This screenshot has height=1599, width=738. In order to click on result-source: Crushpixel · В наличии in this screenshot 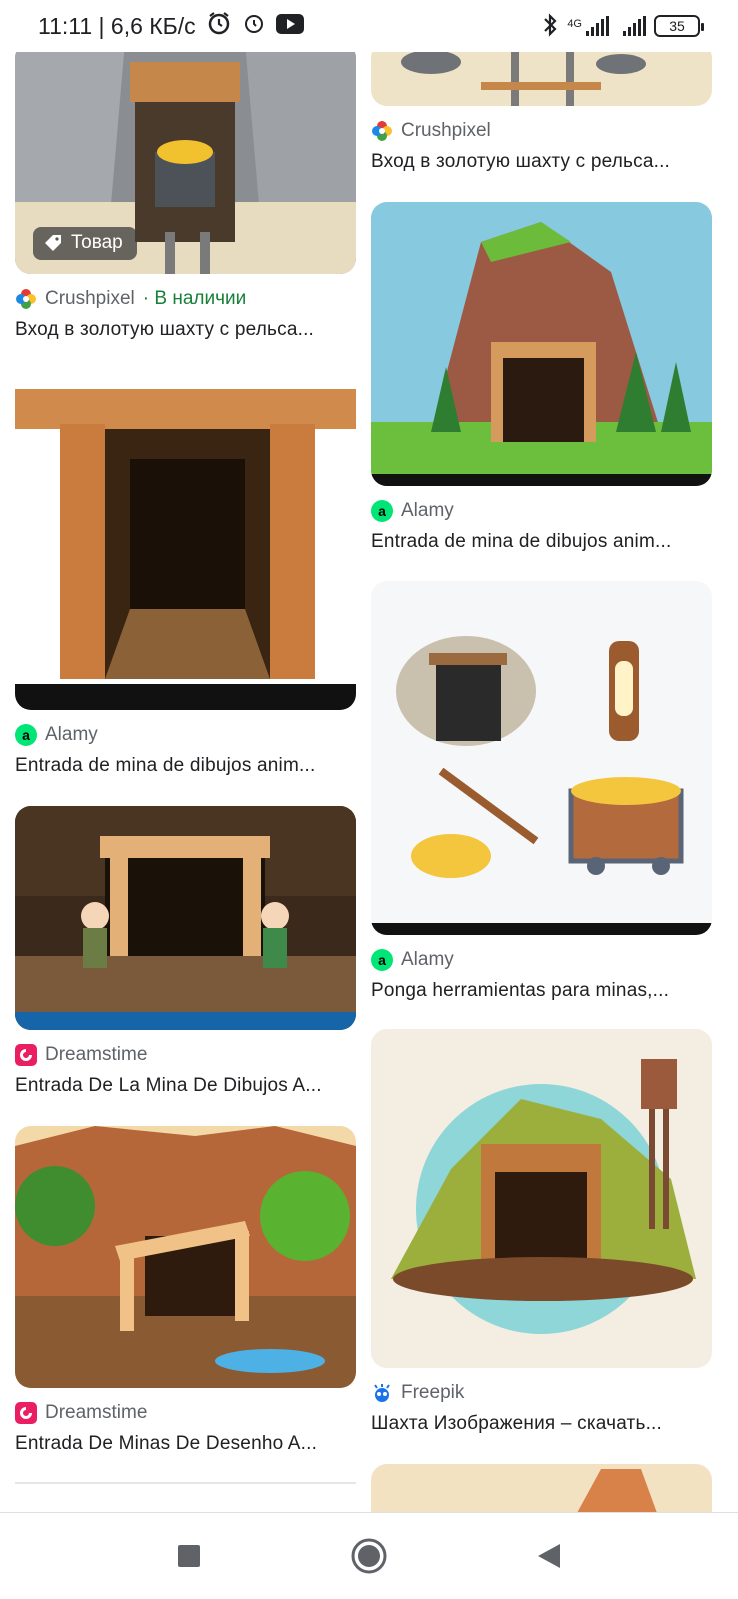, I will do `click(185, 299)`.